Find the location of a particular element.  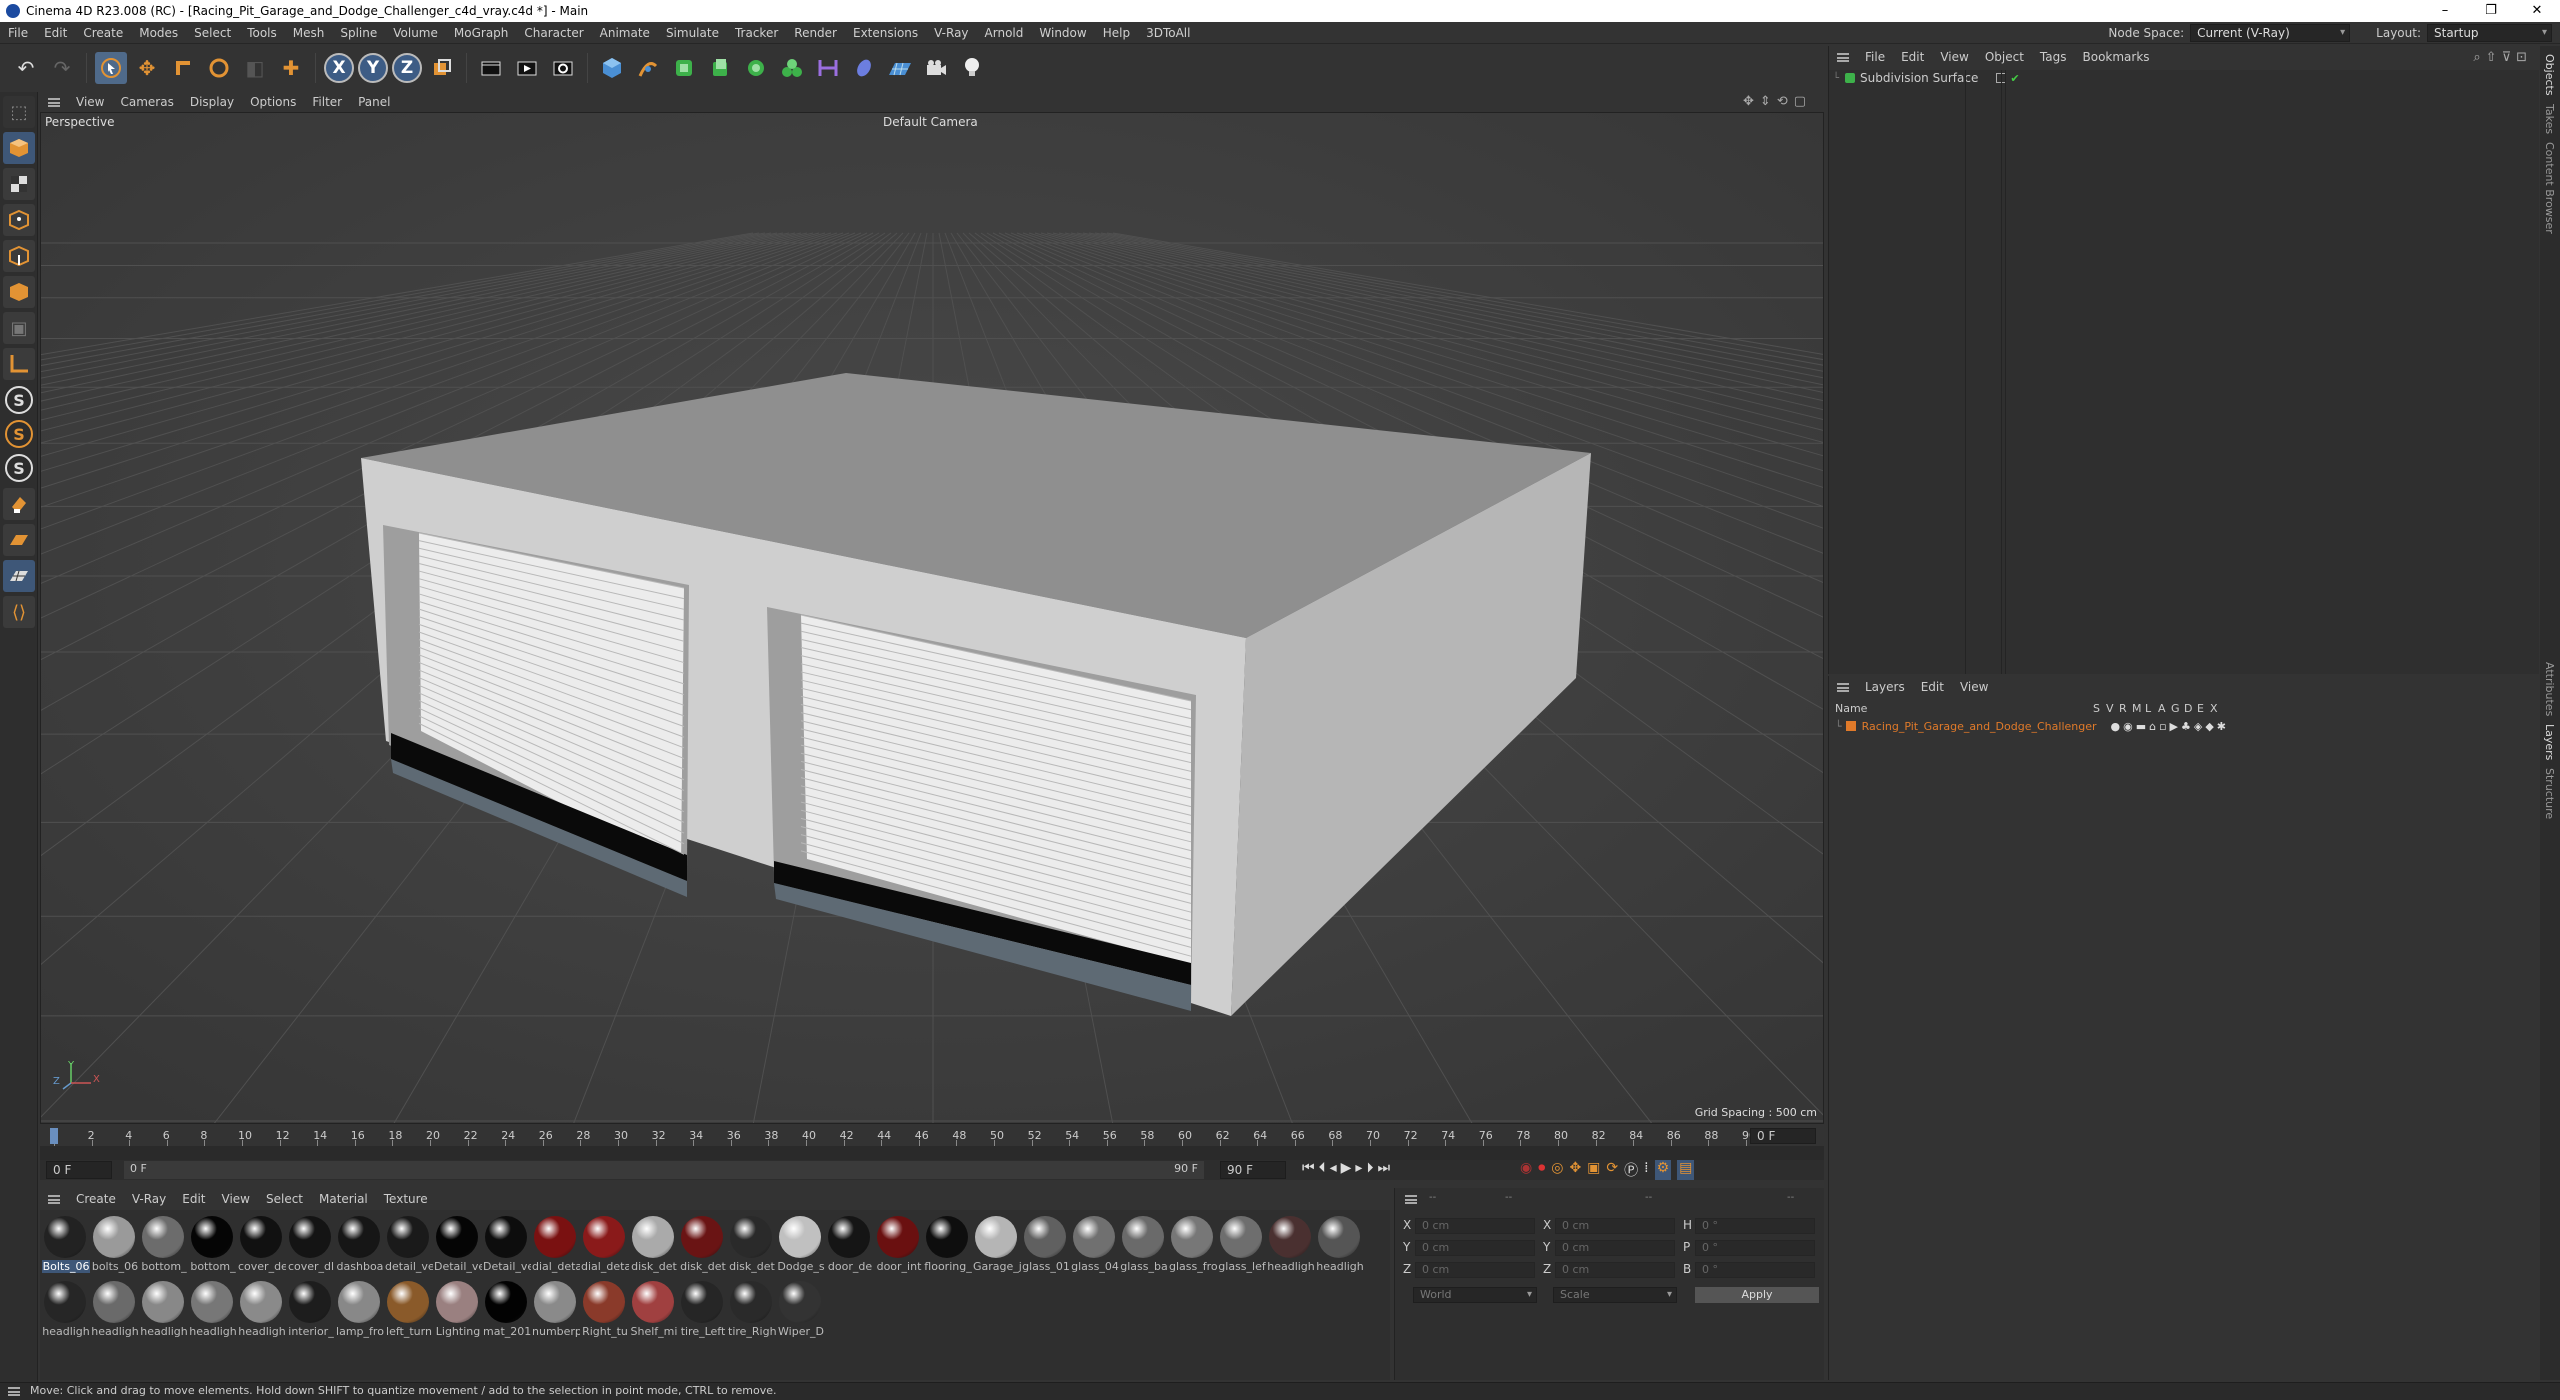

material-menu-vray: V-Ray is located at coordinates (149, 1199).